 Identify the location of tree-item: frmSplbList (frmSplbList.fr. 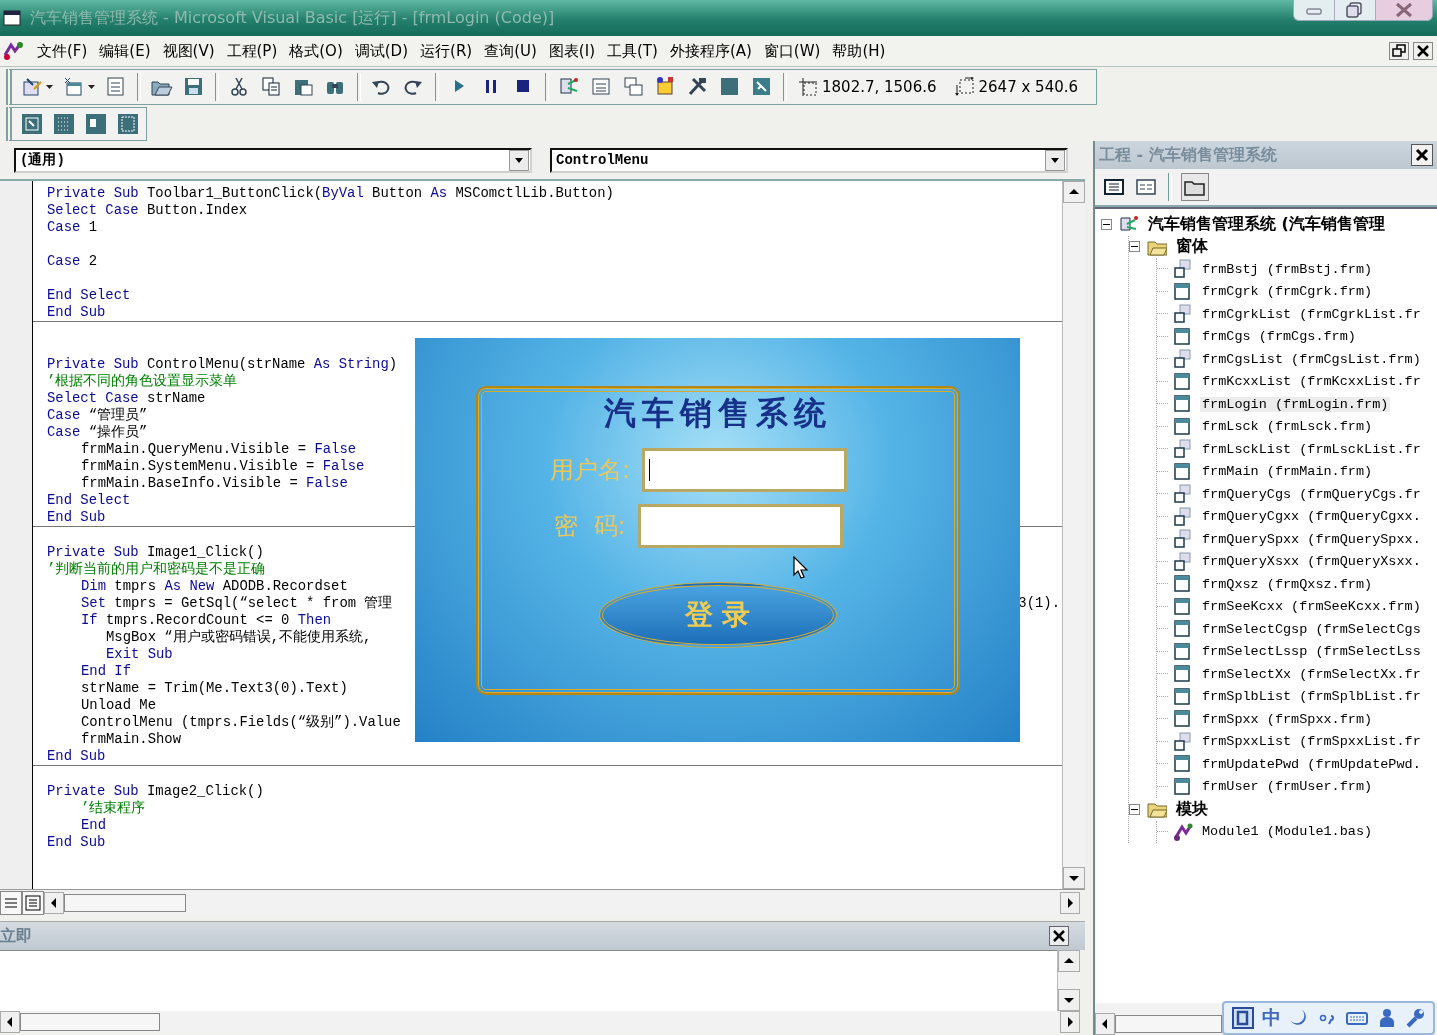
(1311, 697).